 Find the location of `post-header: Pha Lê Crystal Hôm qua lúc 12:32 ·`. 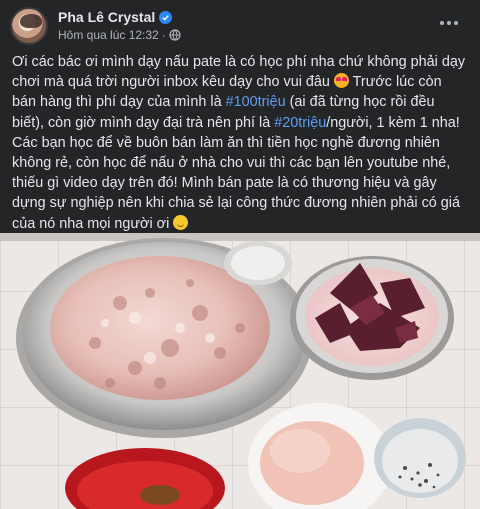

post-header: Pha Lê Crystal Hôm qua lúc 12:32 · is located at coordinates (240, 25).